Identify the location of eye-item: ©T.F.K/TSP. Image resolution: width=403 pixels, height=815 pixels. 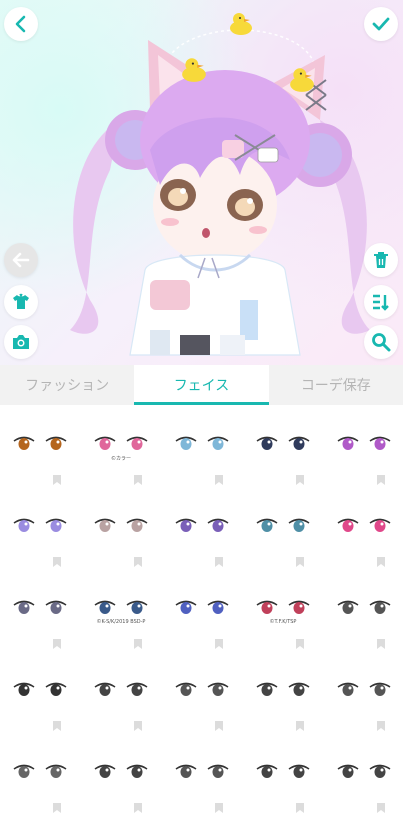
(283, 610).